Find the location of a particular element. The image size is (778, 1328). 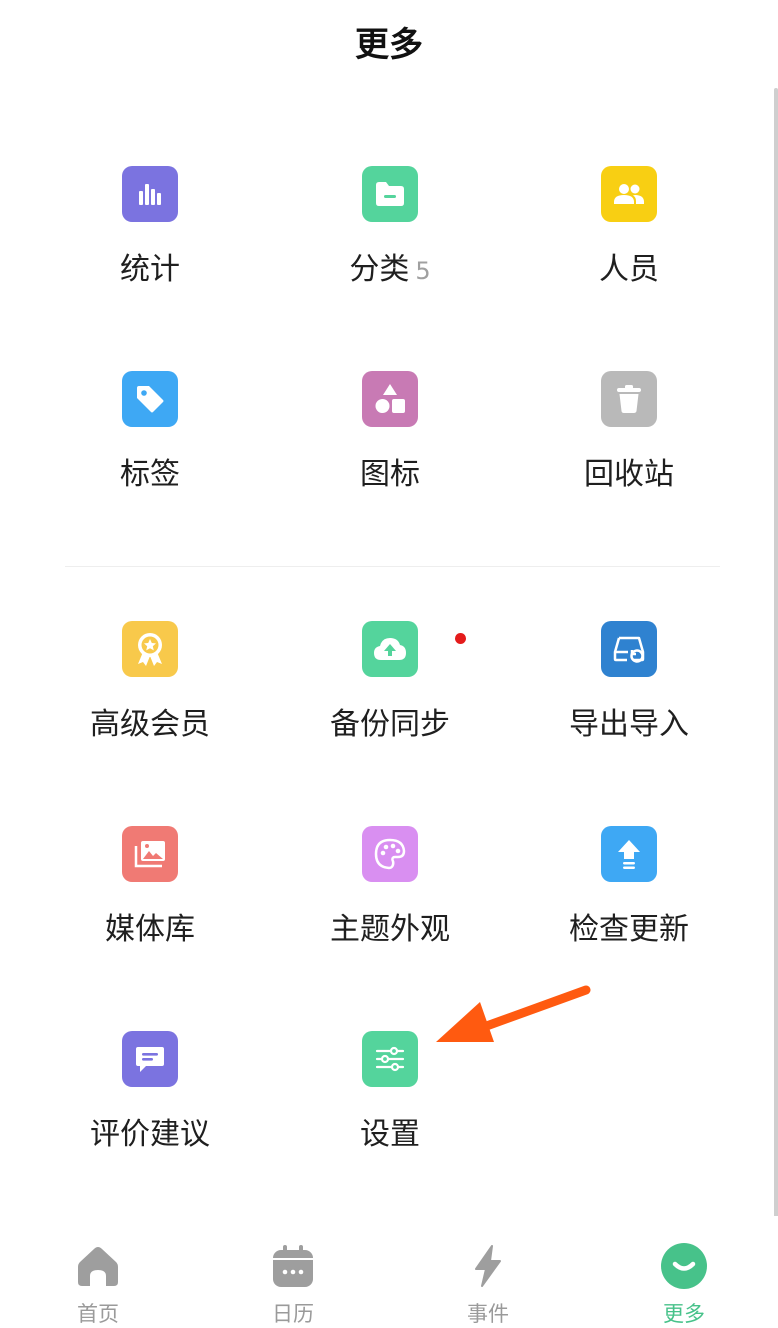

menu-item-backup: 备份同步 is located at coordinates (390, 701).